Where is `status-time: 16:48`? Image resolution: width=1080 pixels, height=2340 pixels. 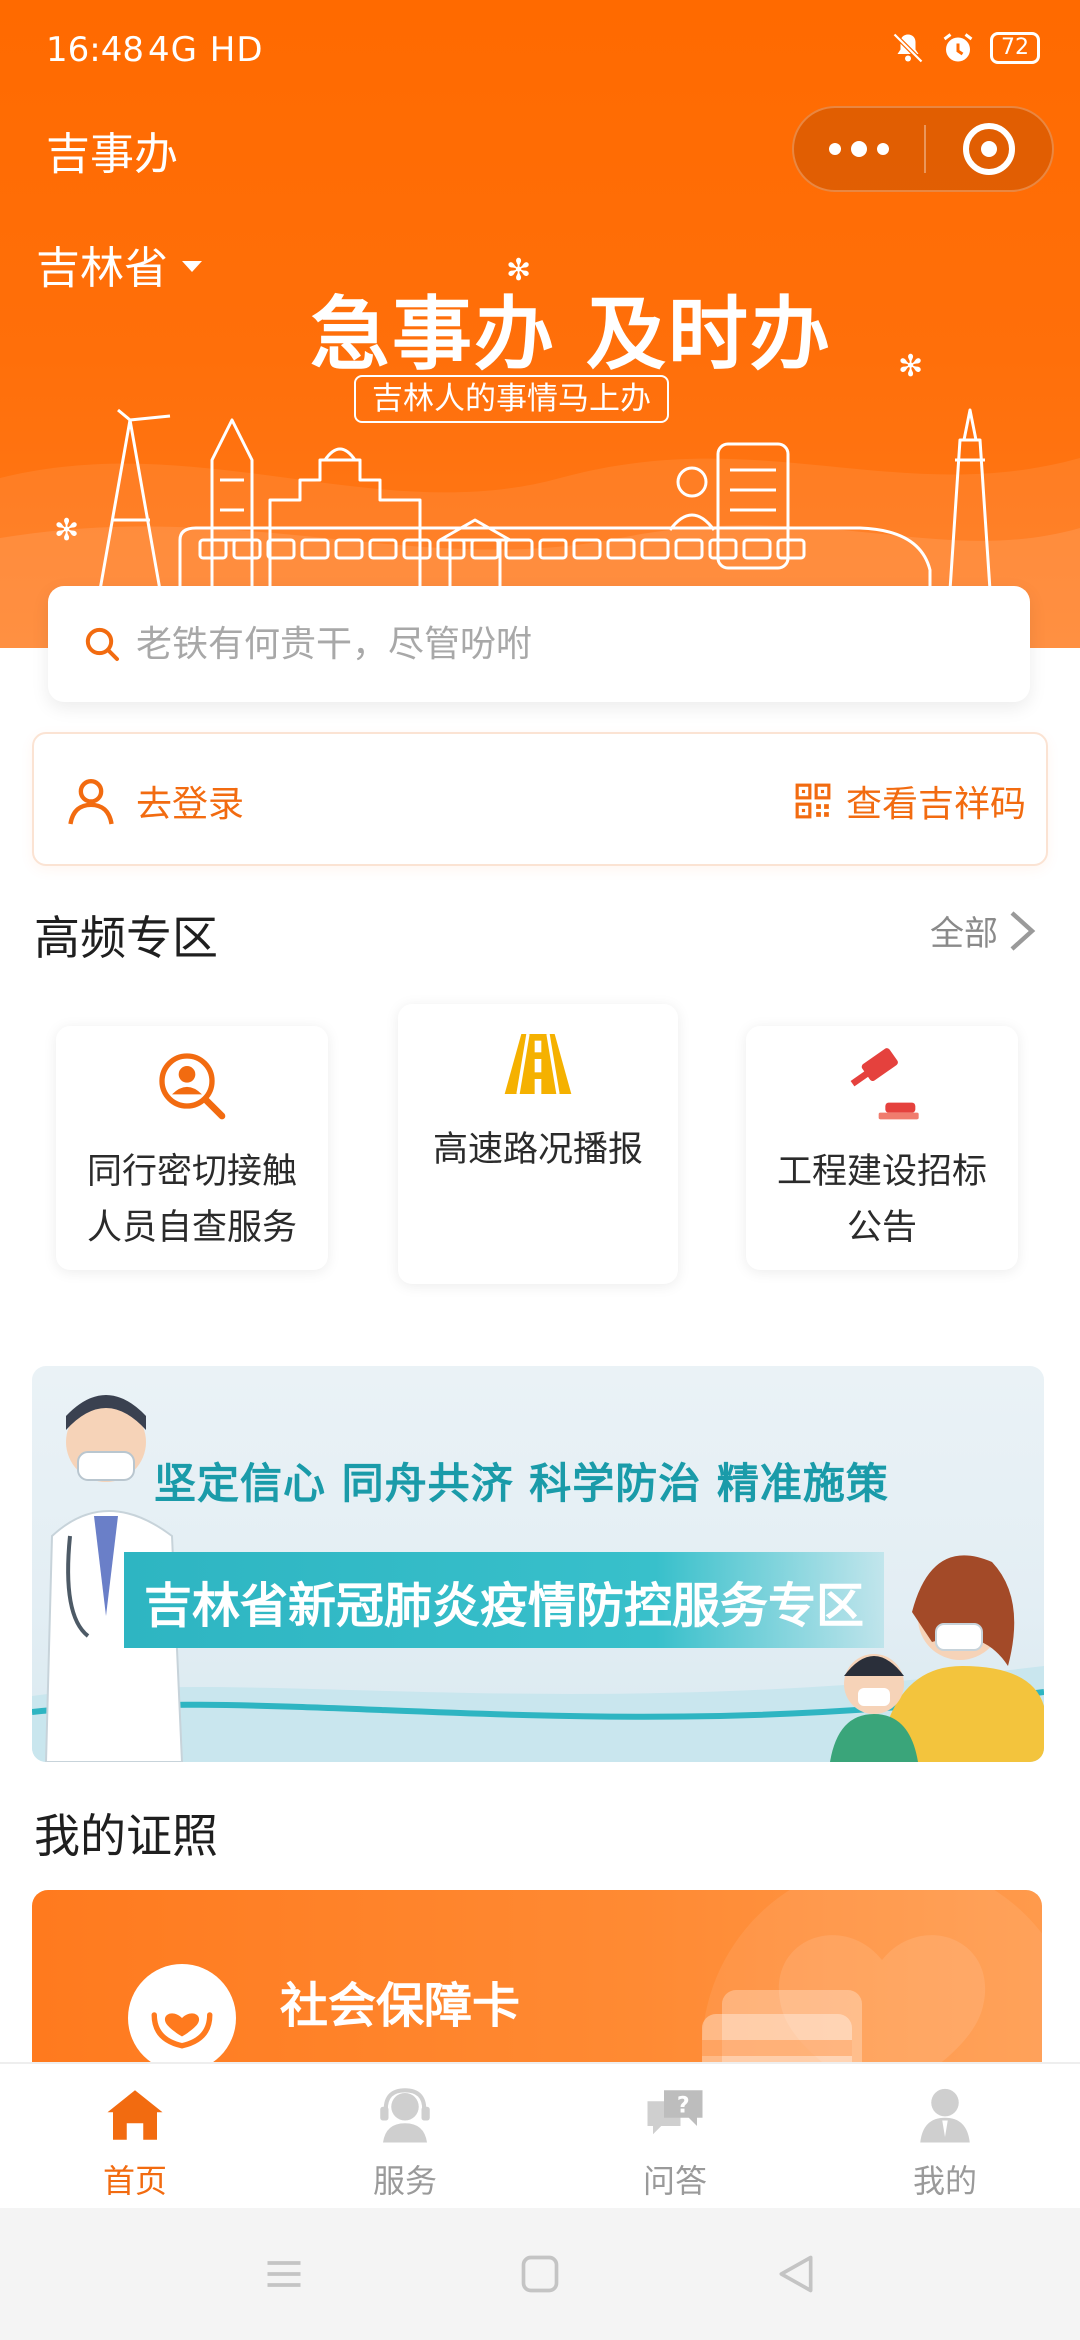 status-time: 16:48 is located at coordinates (95, 50).